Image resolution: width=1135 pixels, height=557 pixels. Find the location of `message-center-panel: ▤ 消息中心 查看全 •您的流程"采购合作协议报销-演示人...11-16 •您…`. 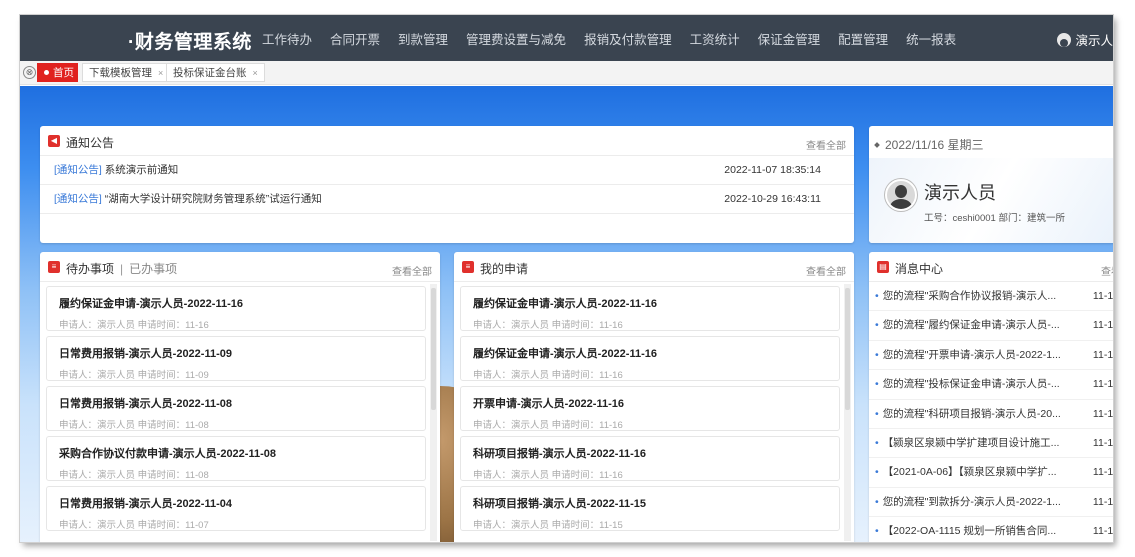

message-center-panel: ▤ 消息中心 查看全 •您的流程"采购合作协议报销-演示人...11-16 •您… is located at coordinates (991, 397).